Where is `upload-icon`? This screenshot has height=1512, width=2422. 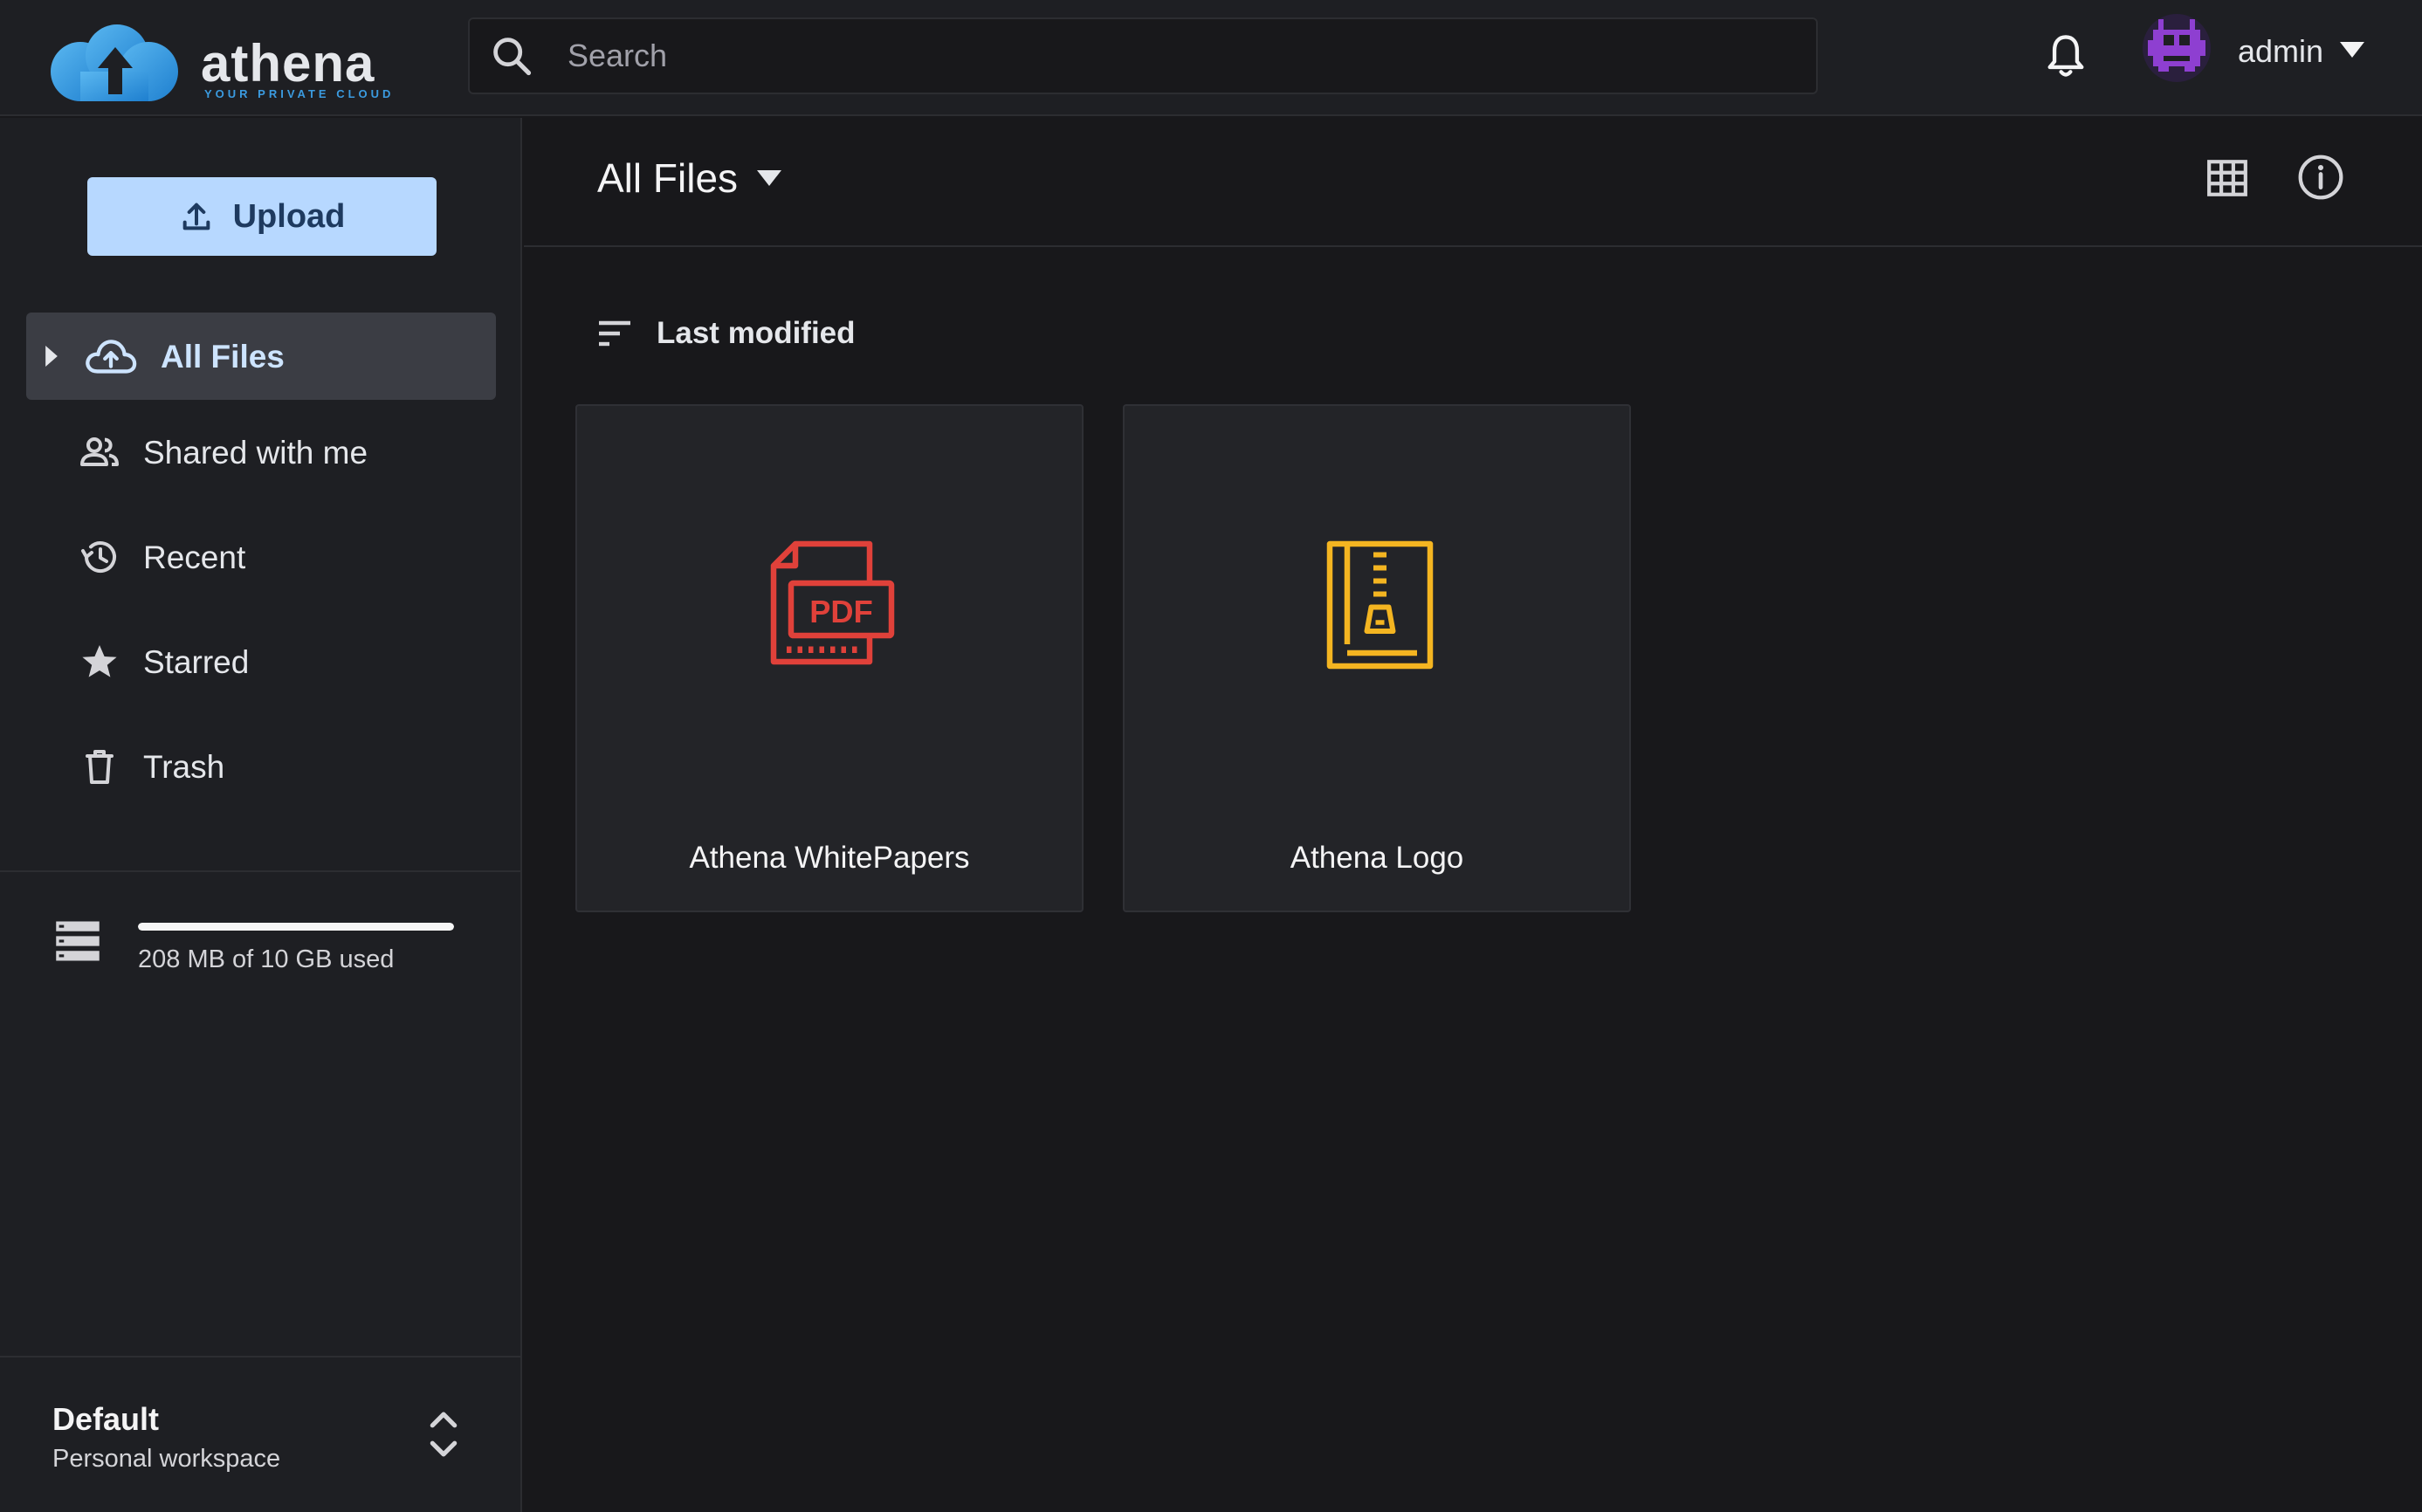
upload-icon is located at coordinates (196, 216).